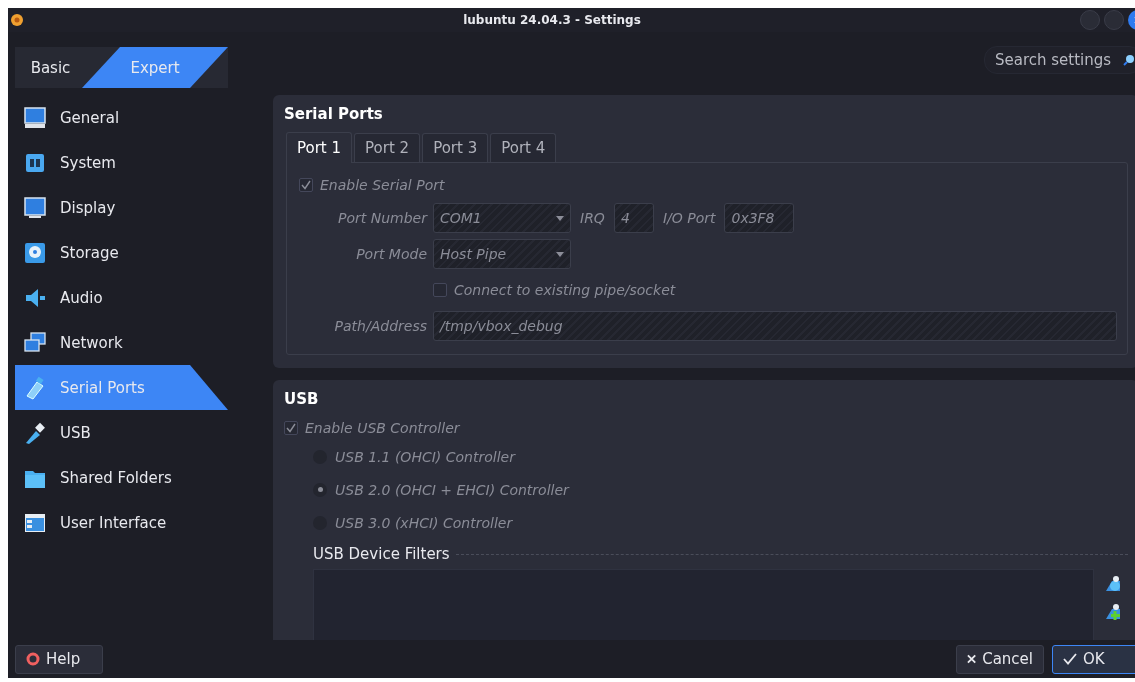 Image resolution: width=1135 pixels, height=682 pixels. I want to click on search-field: Search settings, so click(1059, 59).